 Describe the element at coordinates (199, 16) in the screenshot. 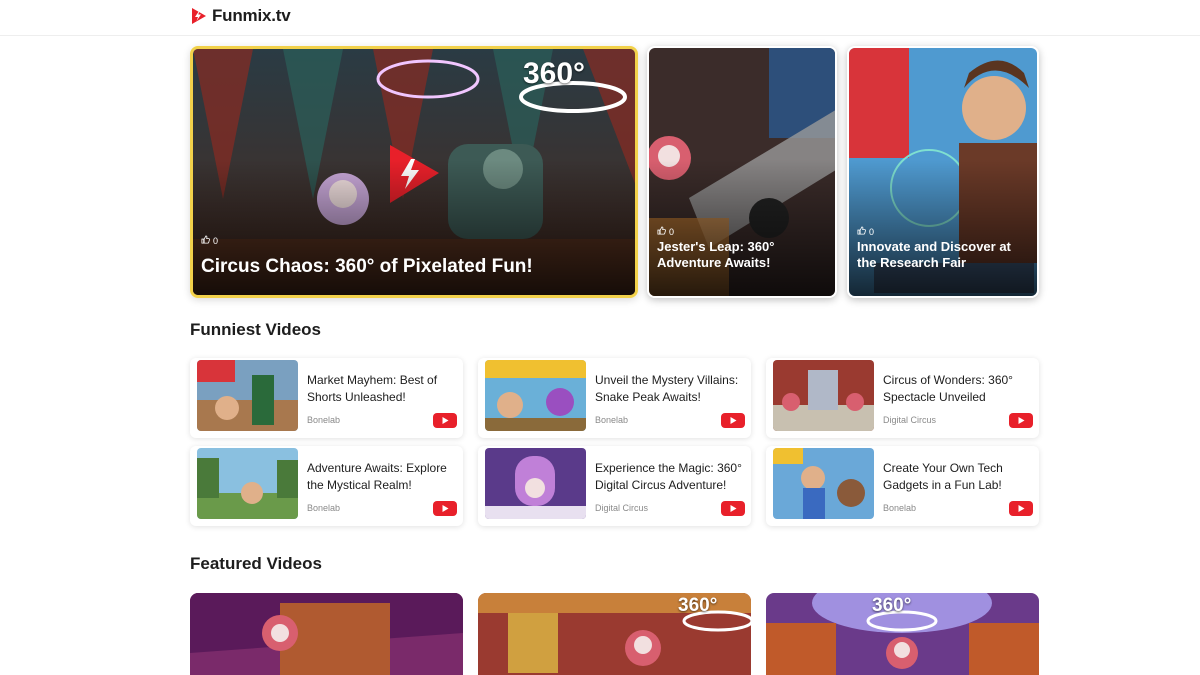

I see `play-bolt-icon` at that location.